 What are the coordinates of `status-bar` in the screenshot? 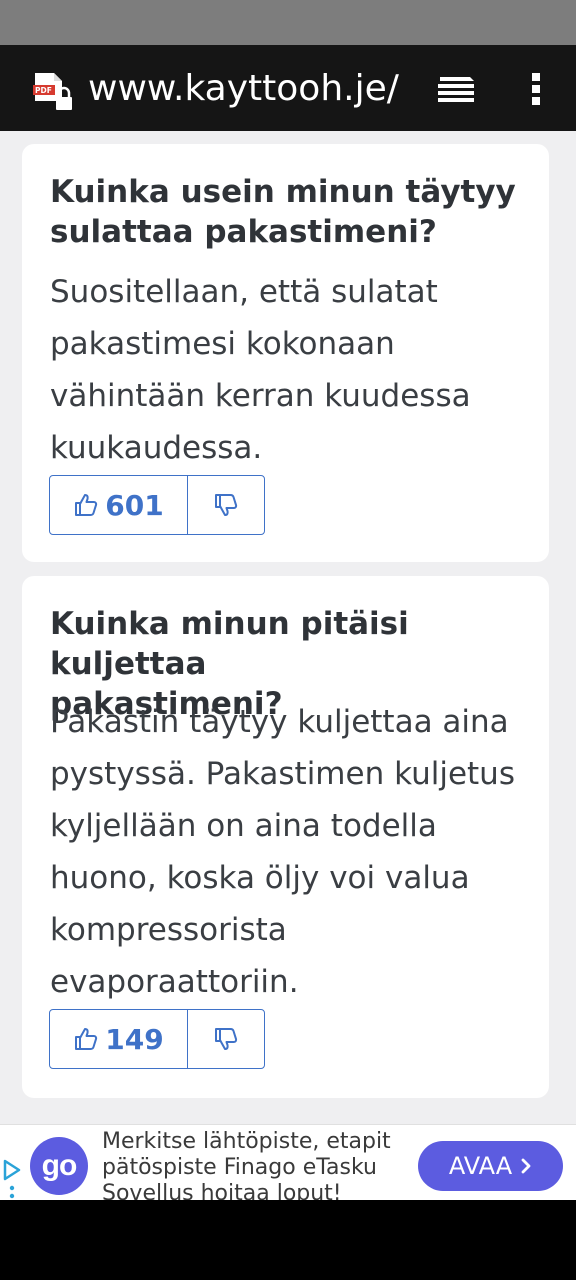 It's located at (288, 22).